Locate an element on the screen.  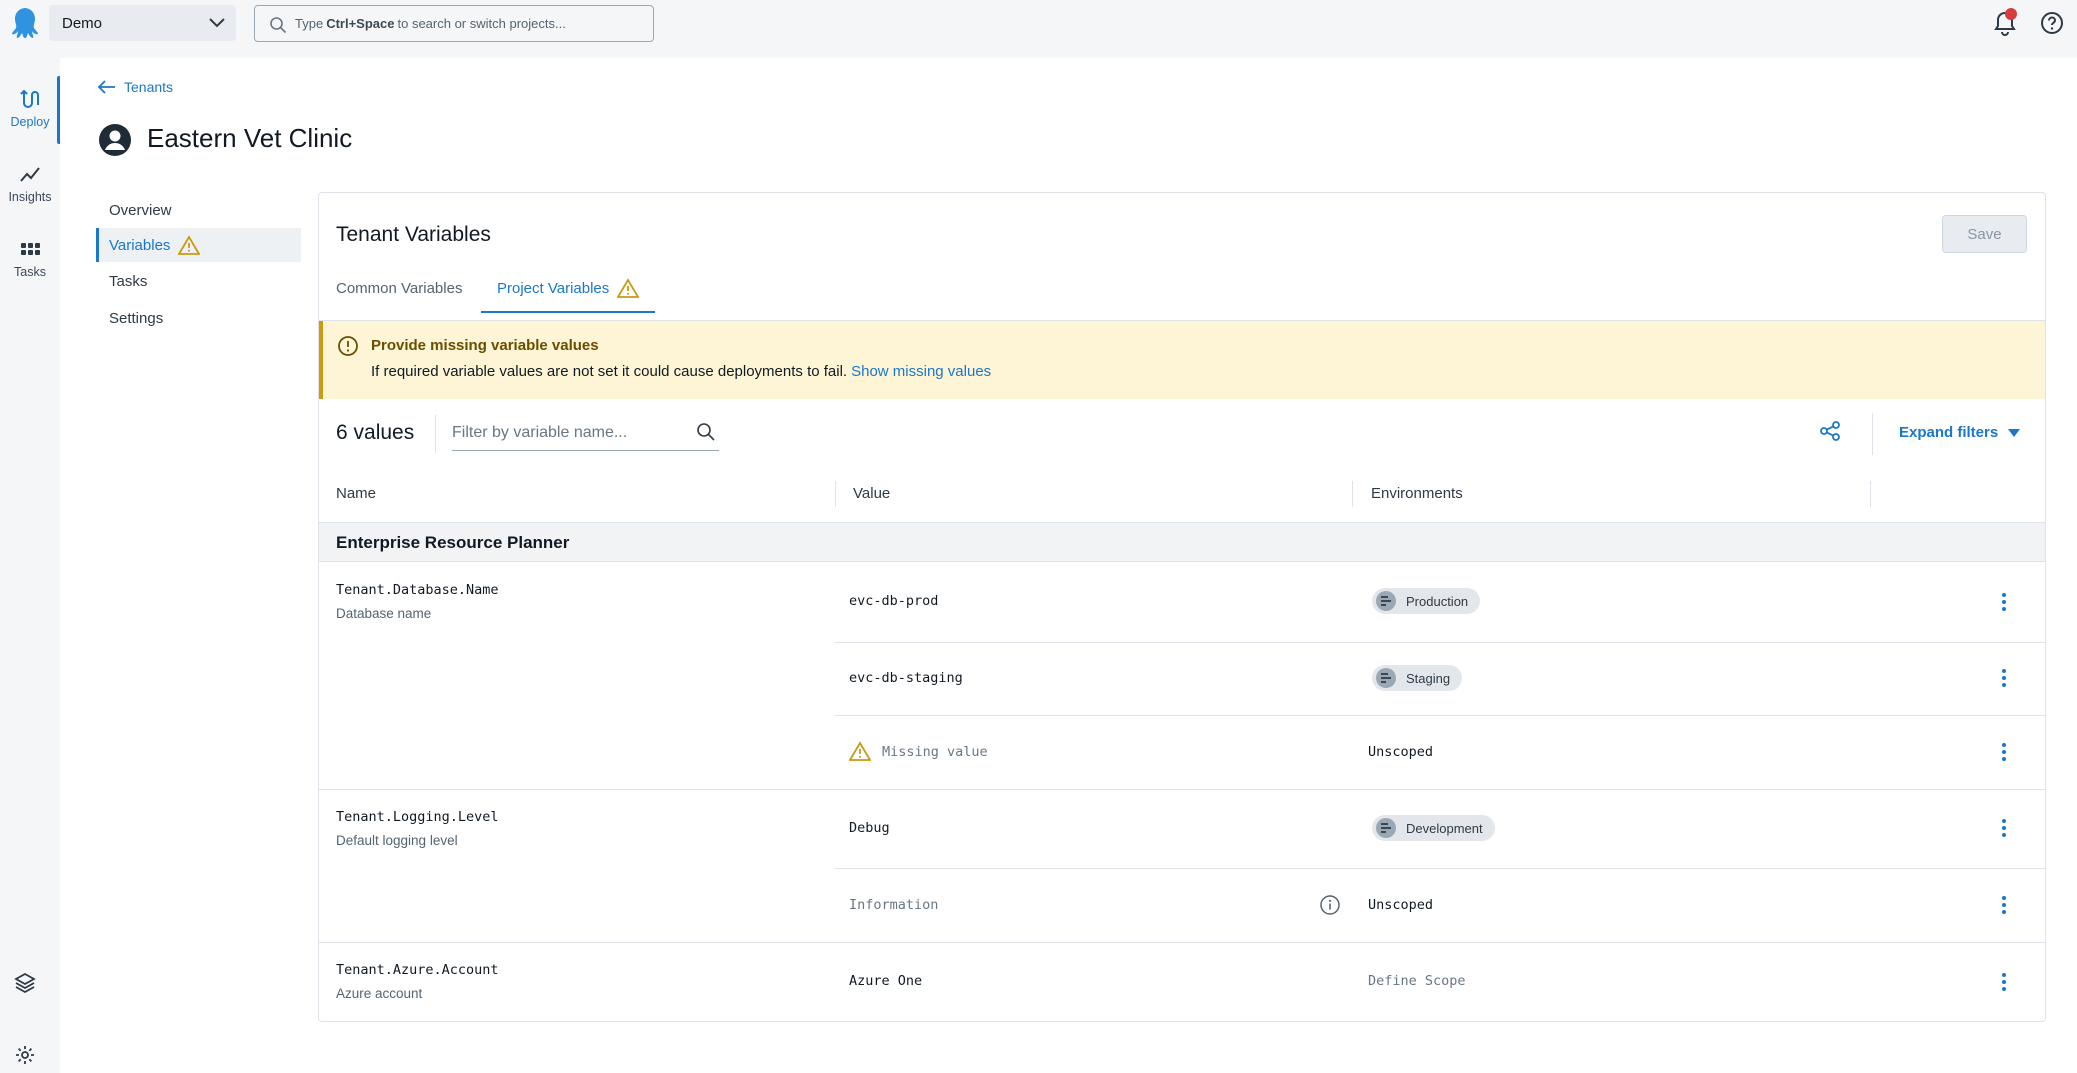
breadcrumb: Tenants is located at coordinates (135, 87).